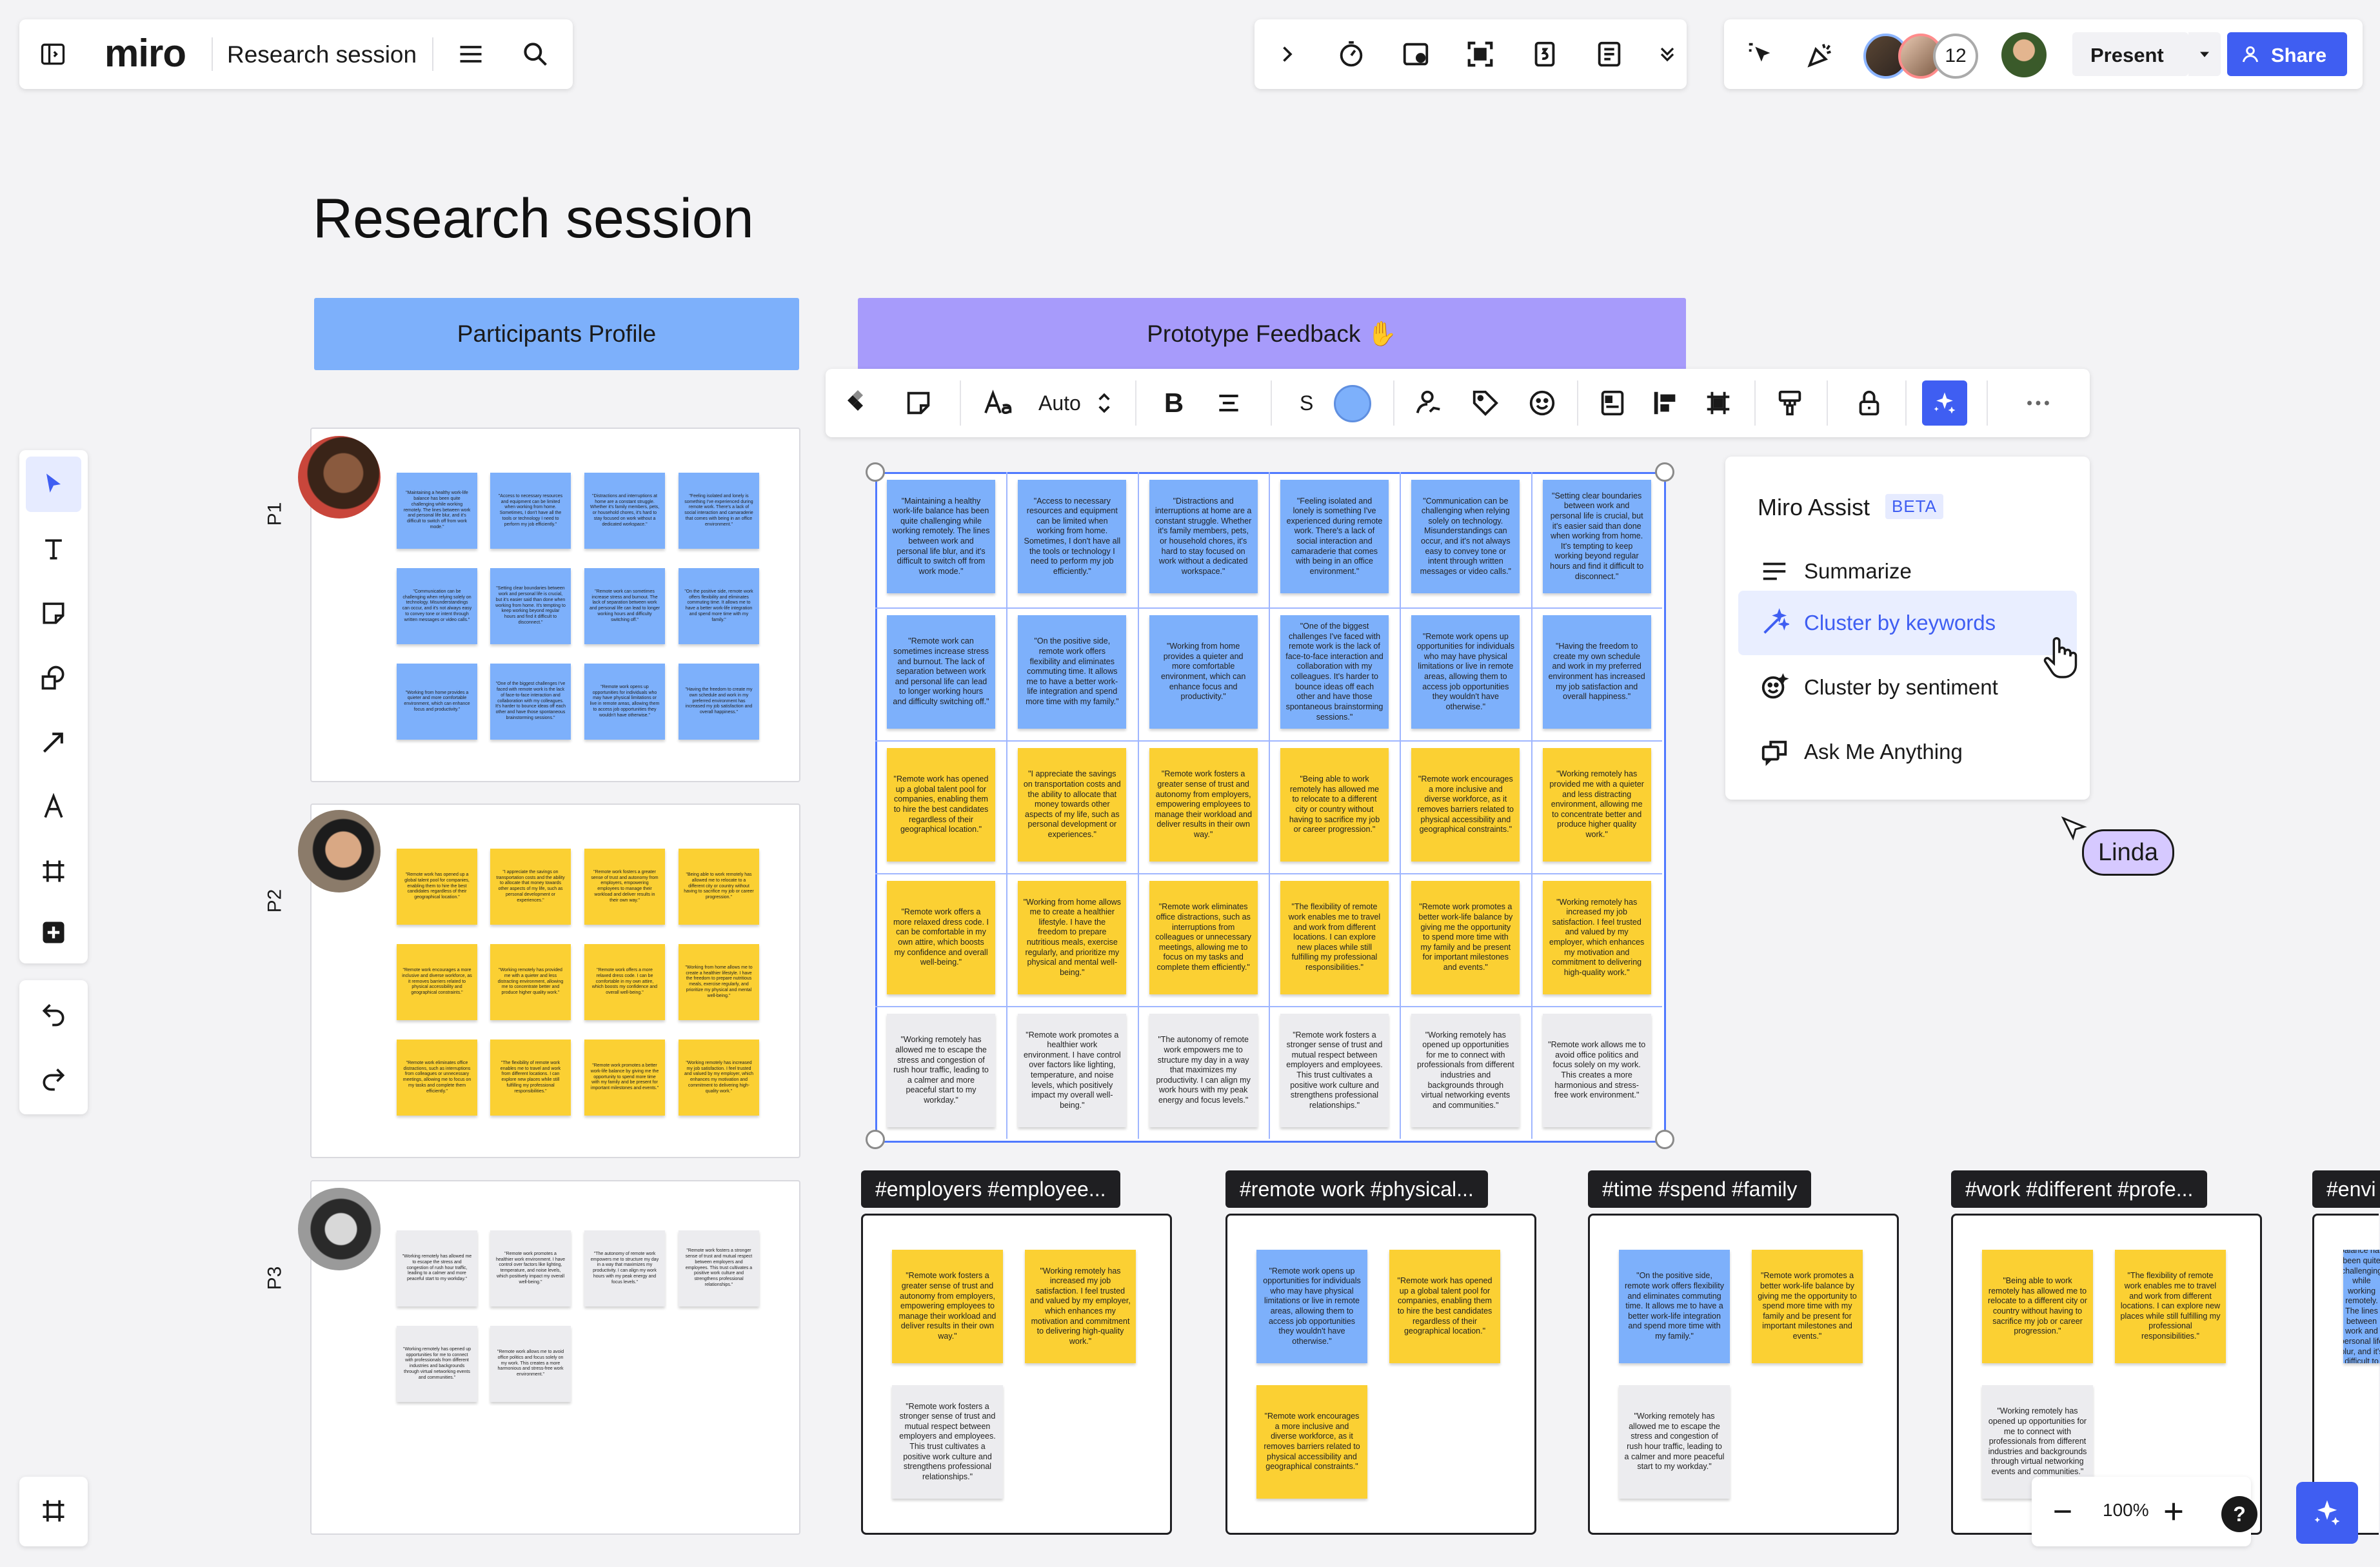  Describe the element at coordinates (2024, 54) in the screenshot. I see `current-user-avatar` at that location.